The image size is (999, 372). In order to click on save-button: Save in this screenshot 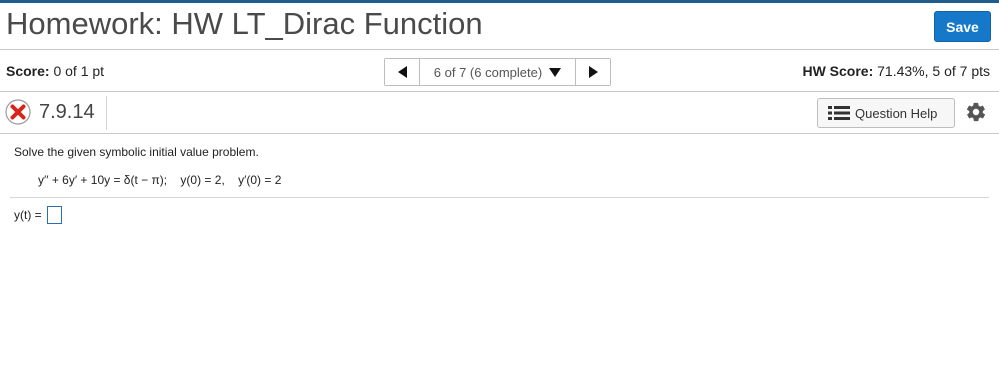, I will do `click(962, 26)`.